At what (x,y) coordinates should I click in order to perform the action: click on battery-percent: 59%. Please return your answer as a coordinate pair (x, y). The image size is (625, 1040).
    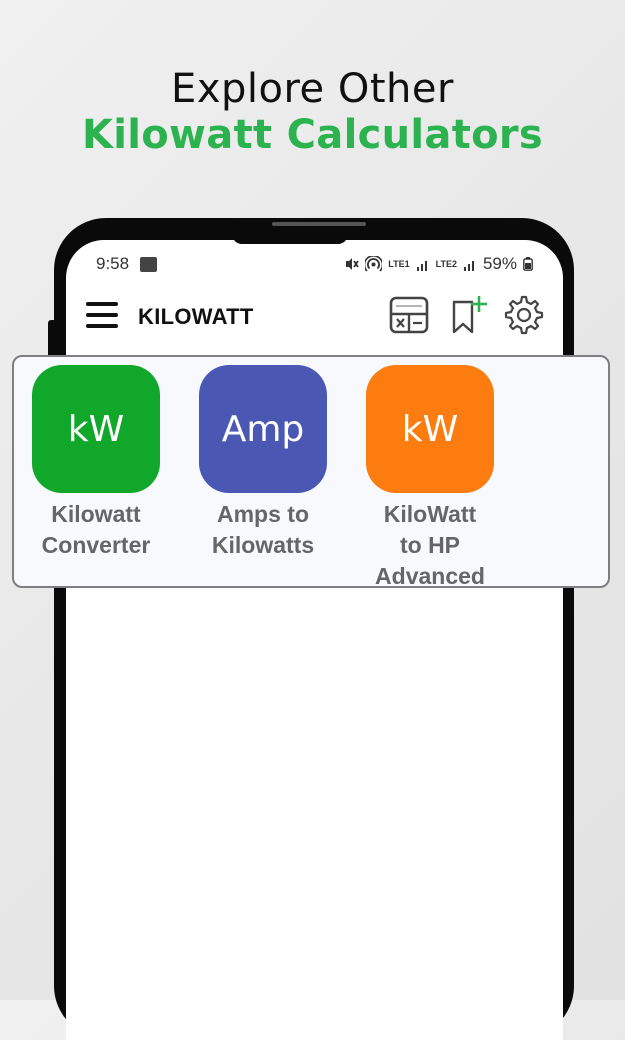
    Looking at the image, I should click on (499, 263).